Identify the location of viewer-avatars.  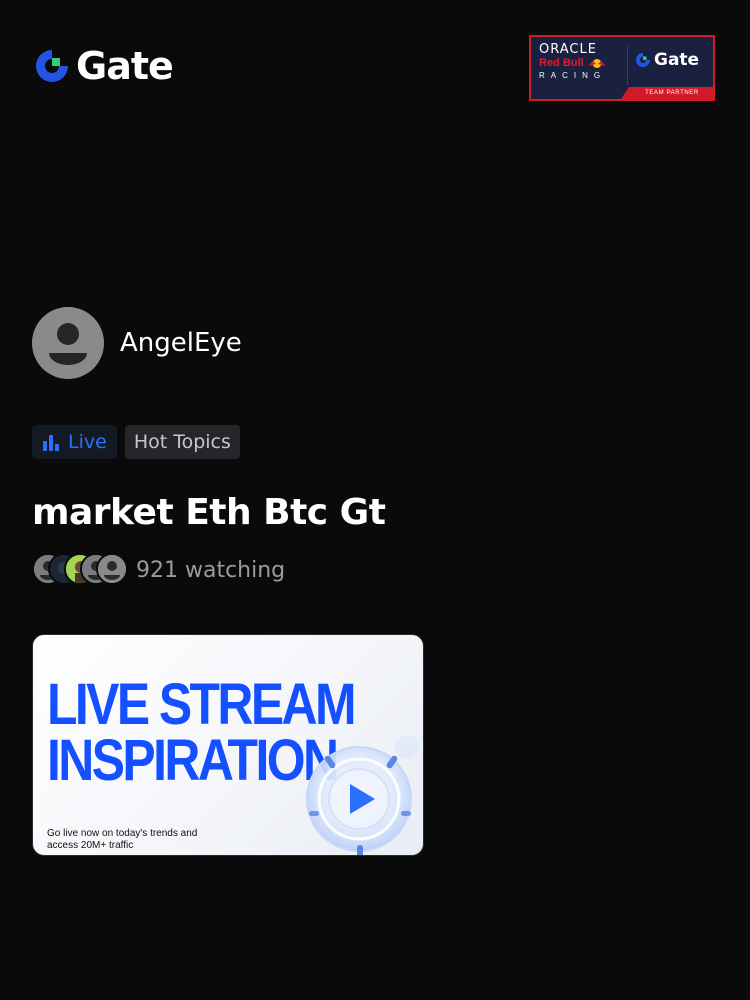
(81, 570).